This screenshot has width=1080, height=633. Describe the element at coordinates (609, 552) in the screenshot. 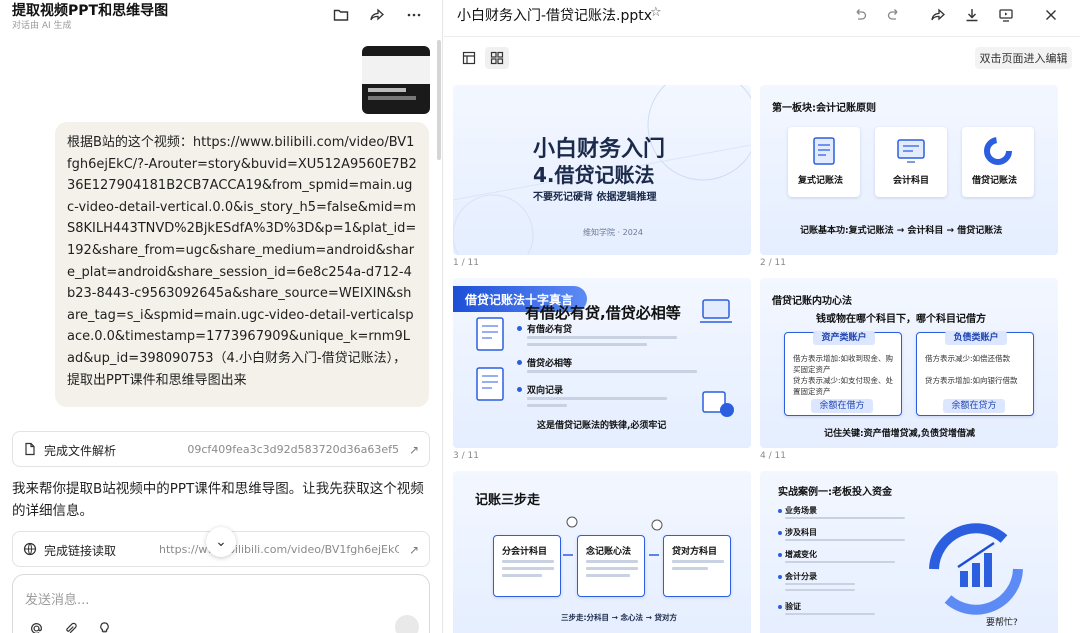

I see `step-title: 念记账心法` at that location.